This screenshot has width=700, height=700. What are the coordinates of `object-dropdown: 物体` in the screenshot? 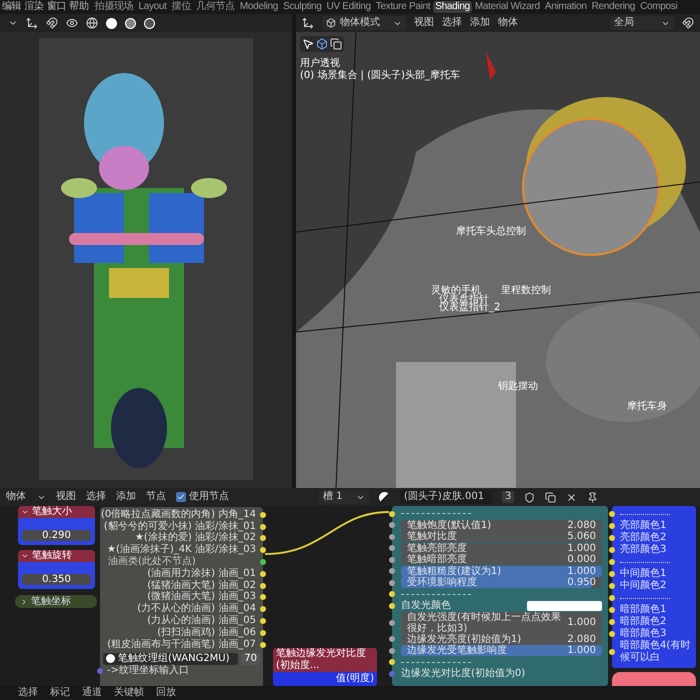 It's located at (26, 497).